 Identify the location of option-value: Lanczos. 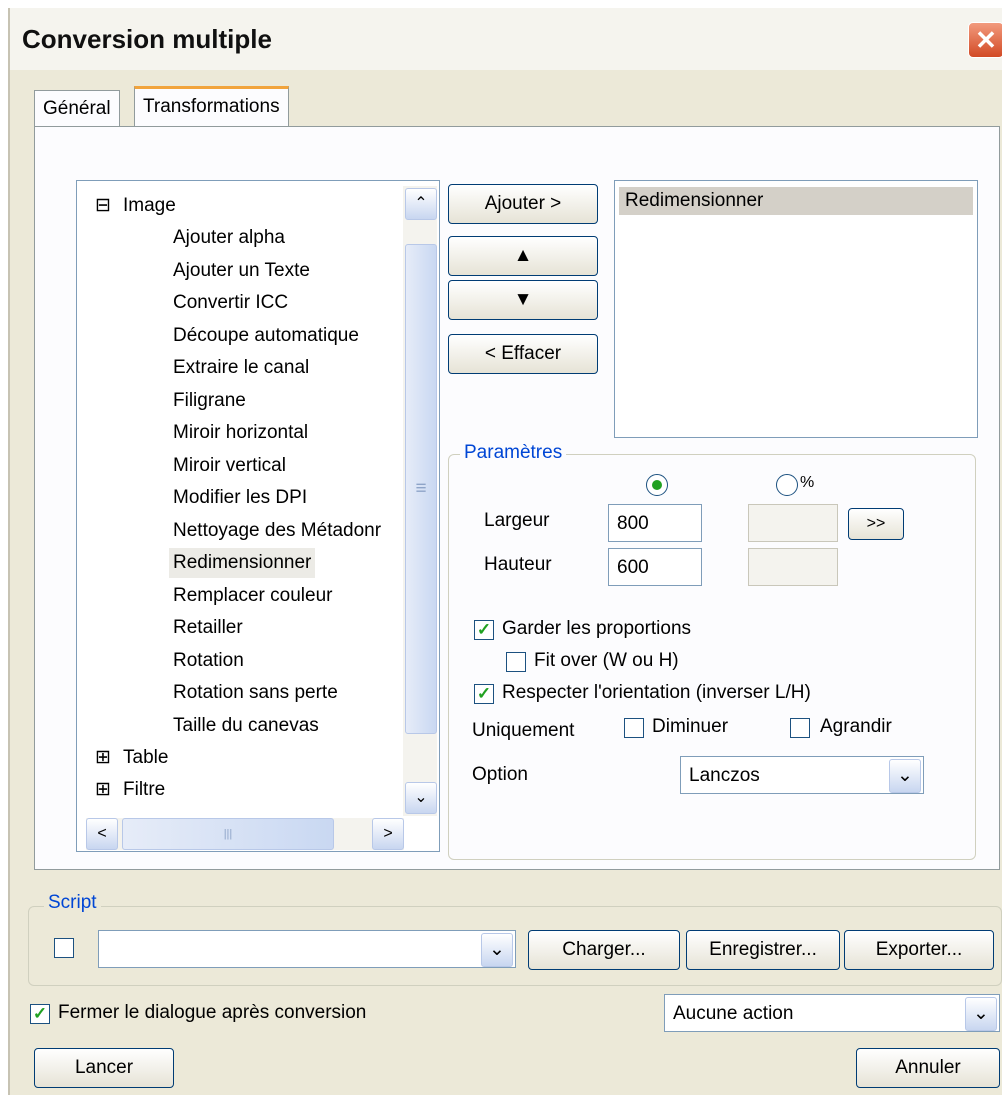
(724, 775).